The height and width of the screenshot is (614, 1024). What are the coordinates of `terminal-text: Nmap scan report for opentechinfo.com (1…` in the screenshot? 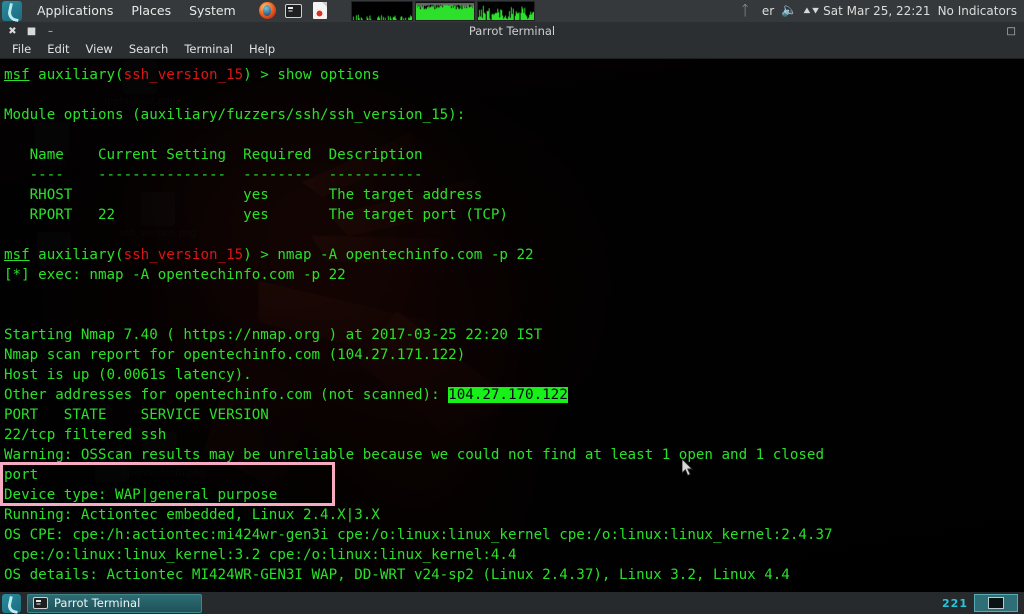 It's located at (235, 355).